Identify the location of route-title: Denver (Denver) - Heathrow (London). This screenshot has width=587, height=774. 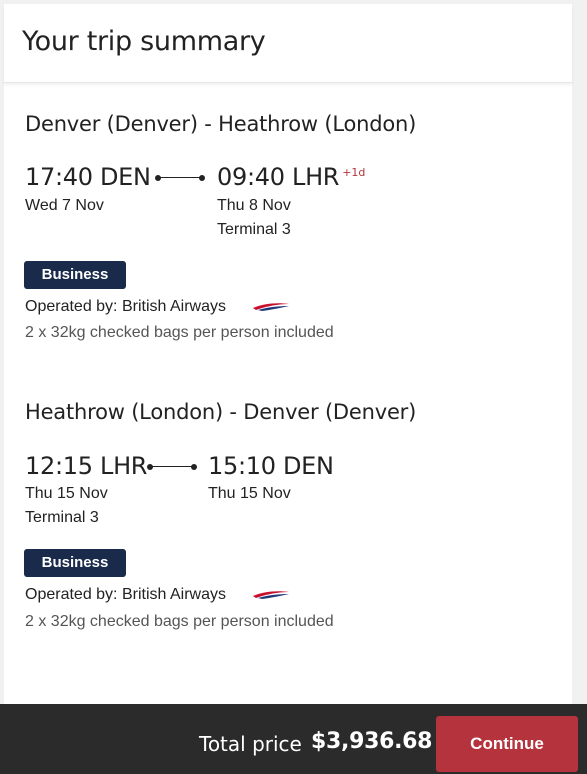
(221, 124).